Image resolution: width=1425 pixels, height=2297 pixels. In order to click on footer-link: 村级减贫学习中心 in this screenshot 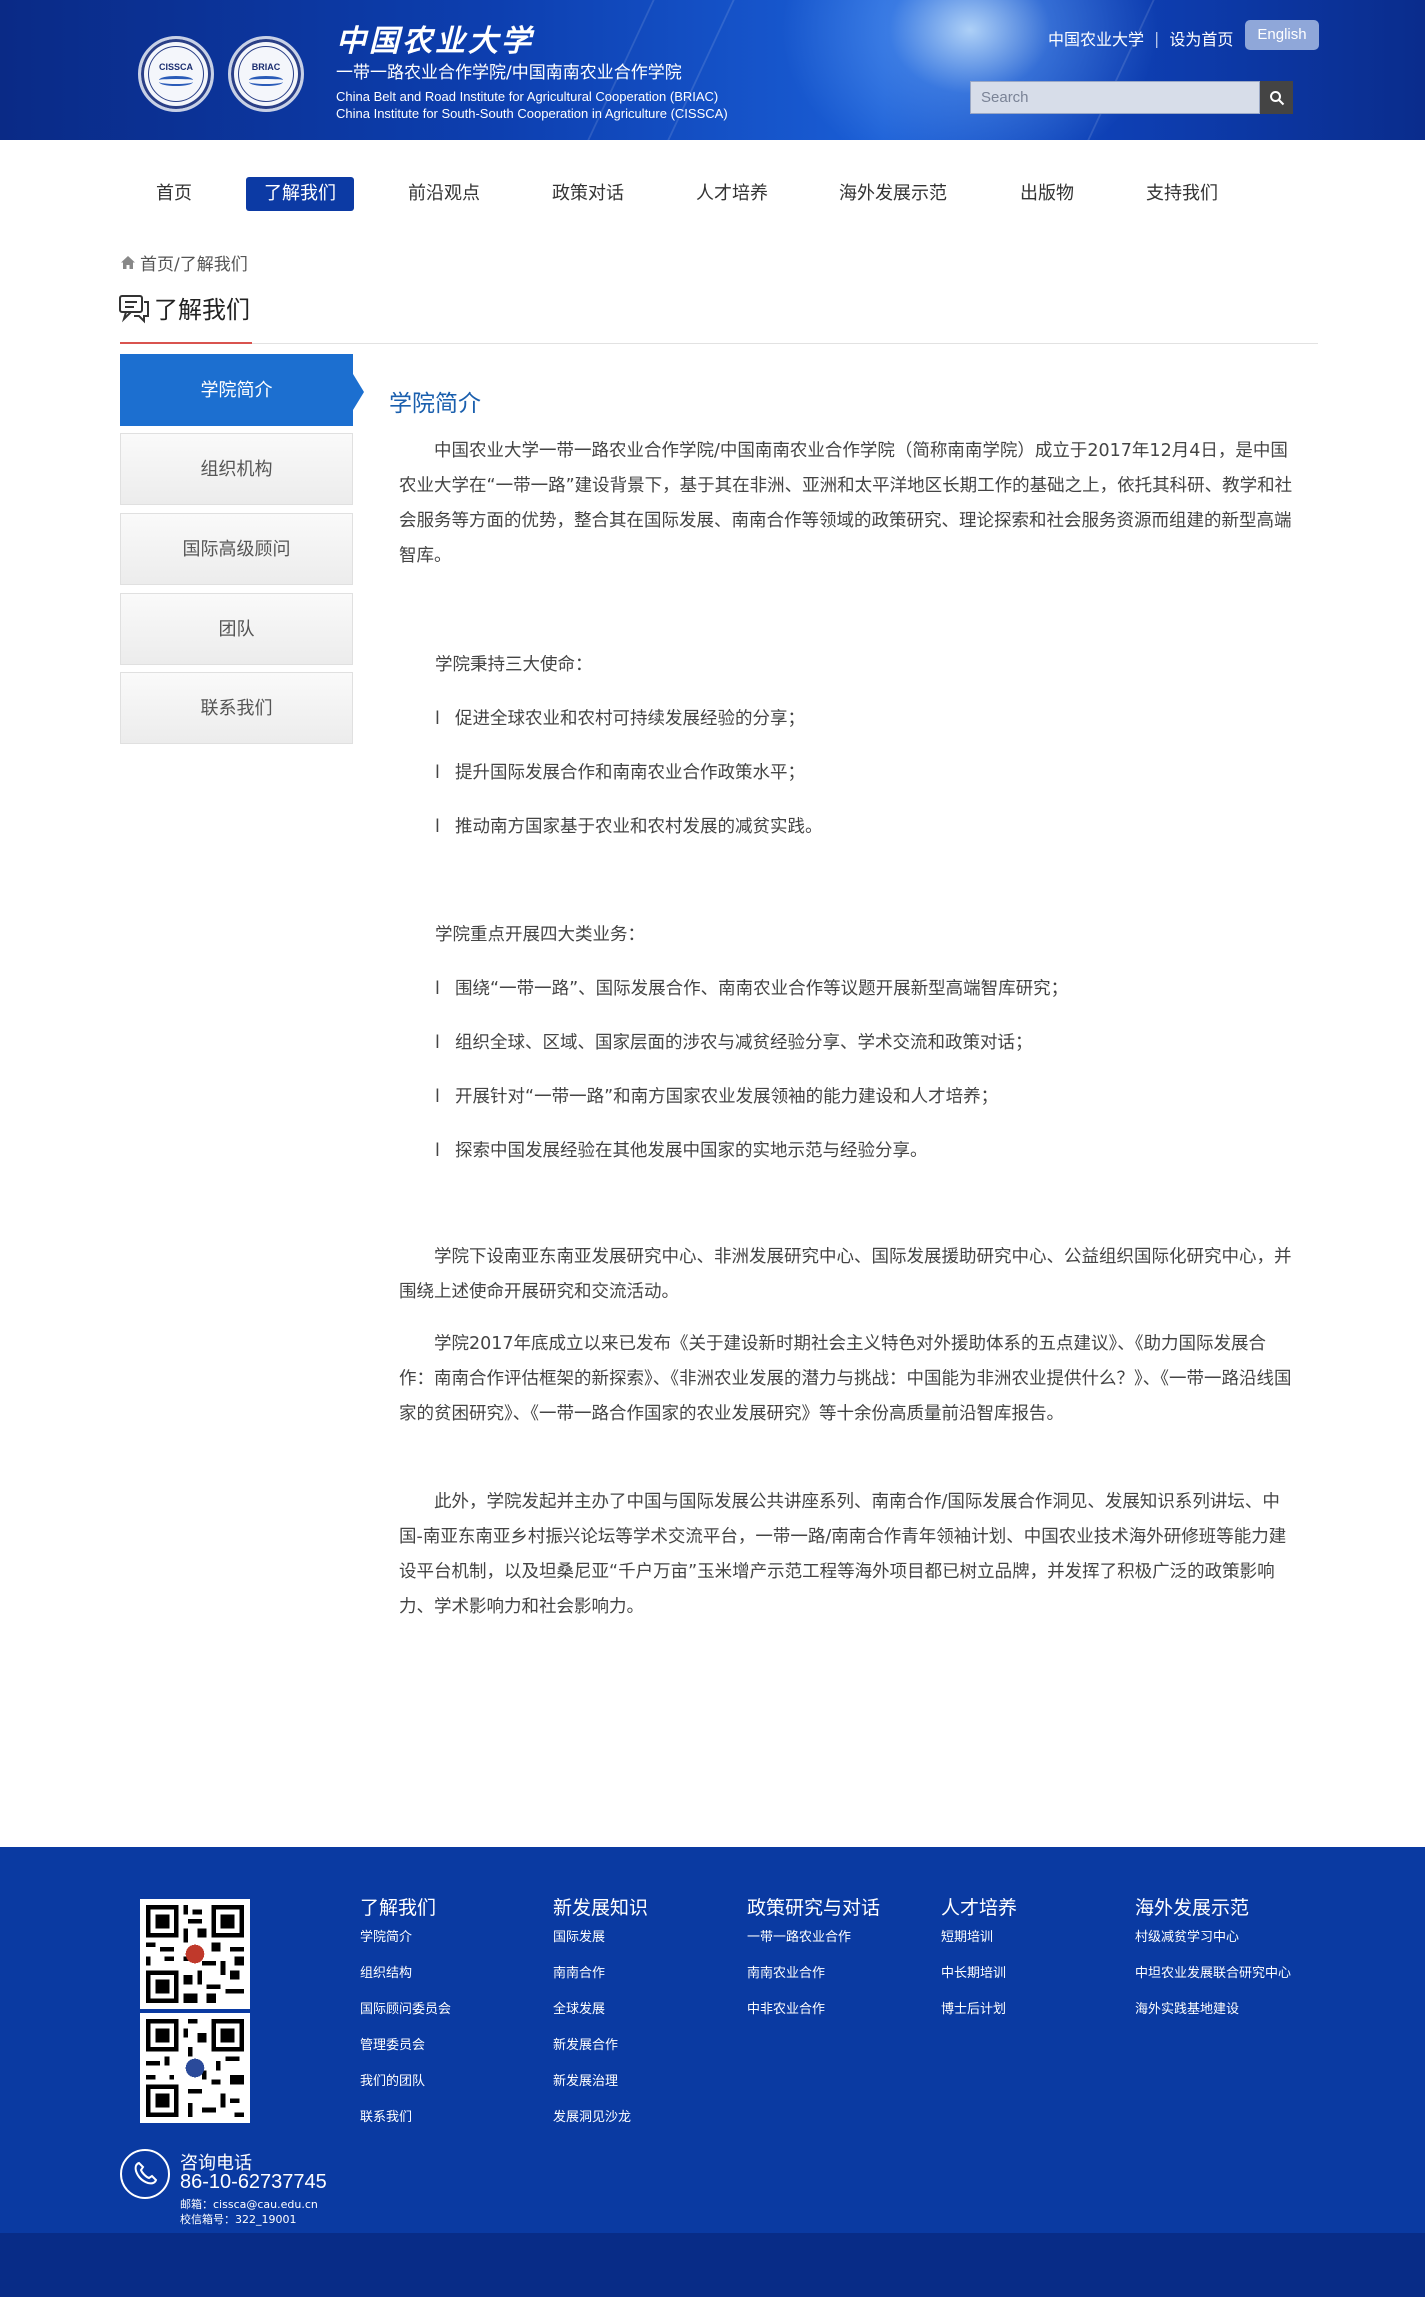, I will do `click(1187, 1935)`.